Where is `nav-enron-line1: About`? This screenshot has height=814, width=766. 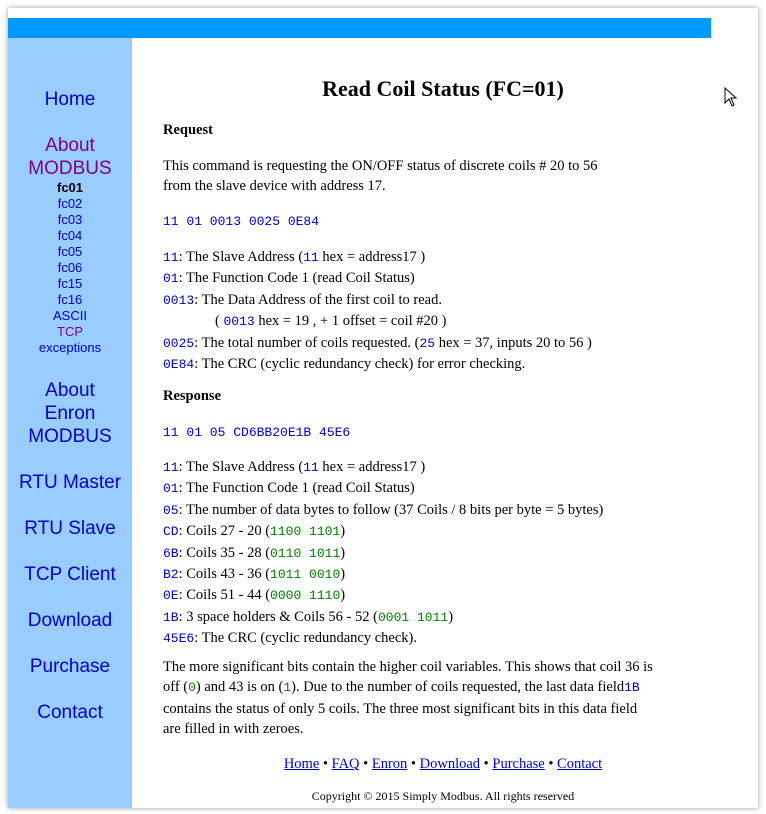 nav-enron-line1: About is located at coordinates (70, 390).